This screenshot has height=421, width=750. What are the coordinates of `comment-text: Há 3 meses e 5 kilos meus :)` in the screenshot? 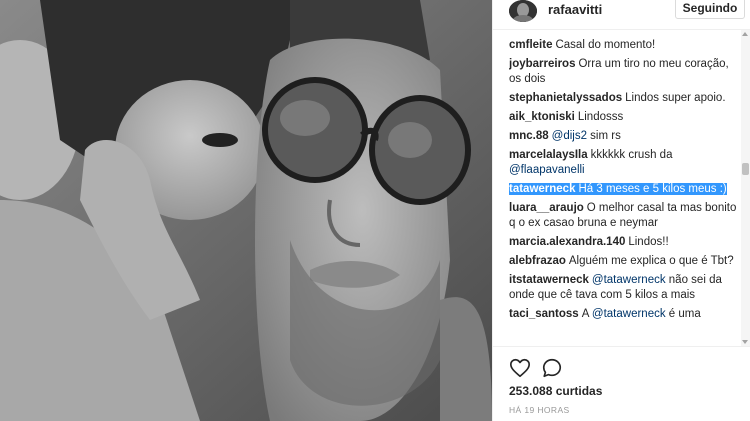 It's located at (652, 189).